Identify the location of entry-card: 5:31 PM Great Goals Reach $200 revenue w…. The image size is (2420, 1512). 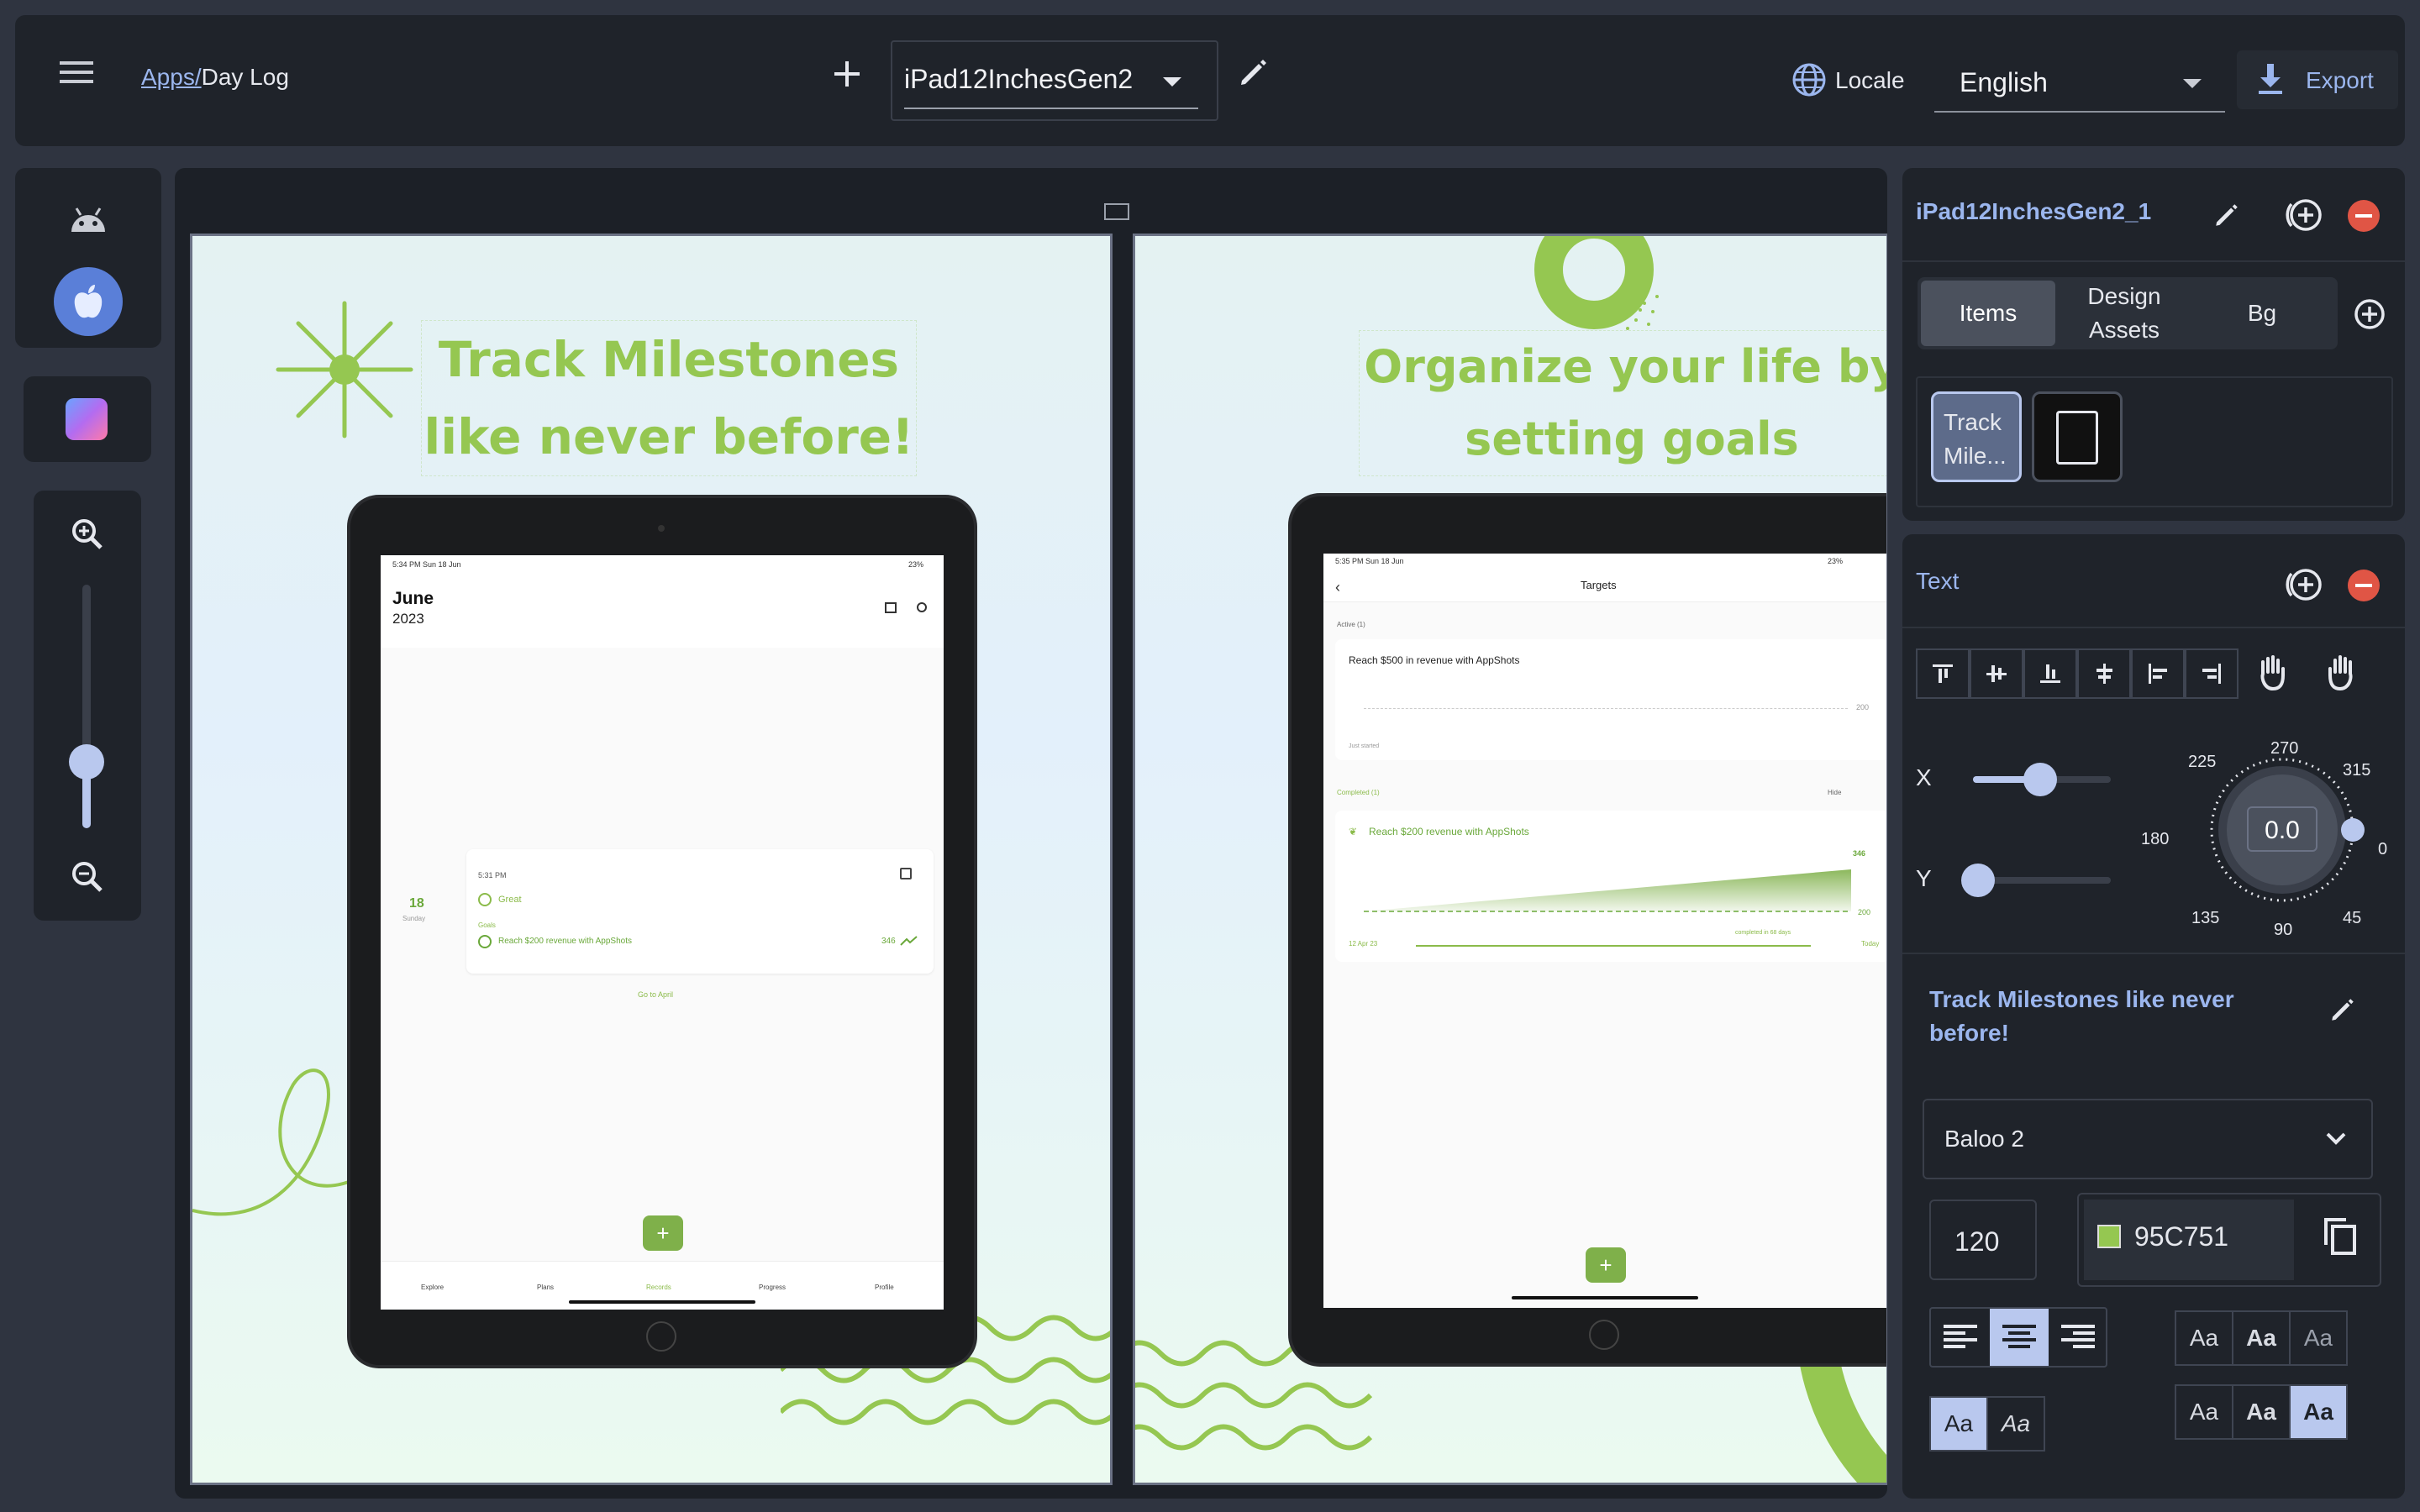
(700, 911).